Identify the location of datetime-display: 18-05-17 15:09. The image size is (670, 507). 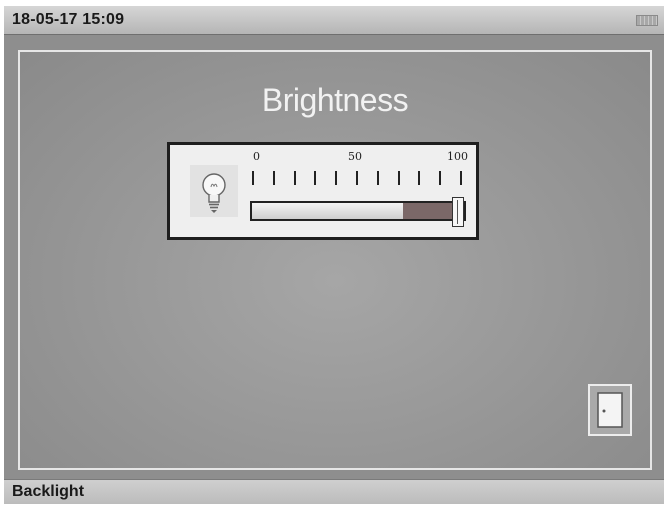
(68, 19).